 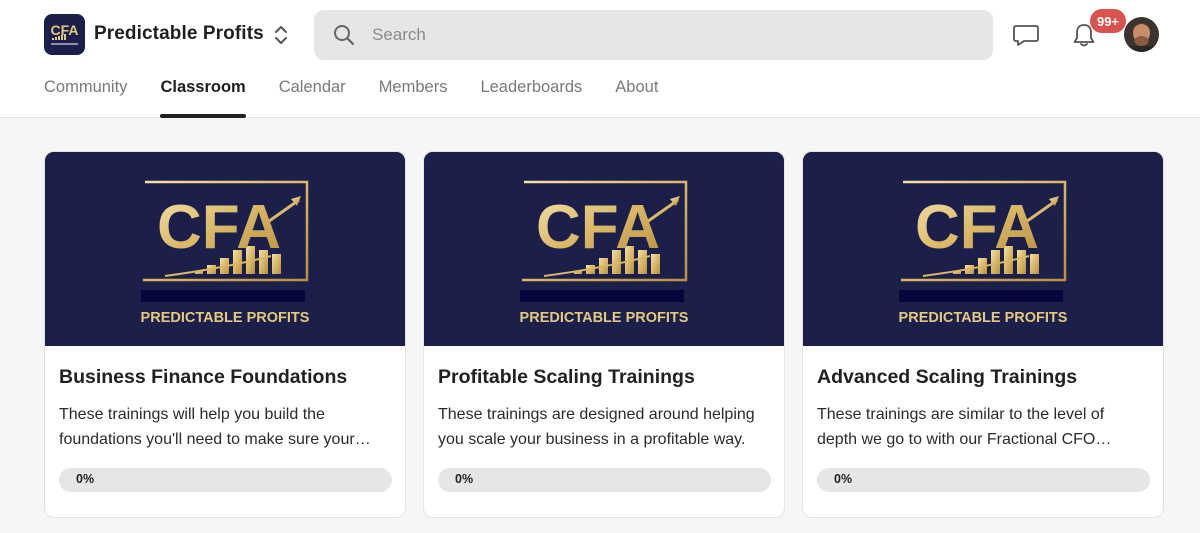 I want to click on group-switcher-button, so click(x=281, y=35).